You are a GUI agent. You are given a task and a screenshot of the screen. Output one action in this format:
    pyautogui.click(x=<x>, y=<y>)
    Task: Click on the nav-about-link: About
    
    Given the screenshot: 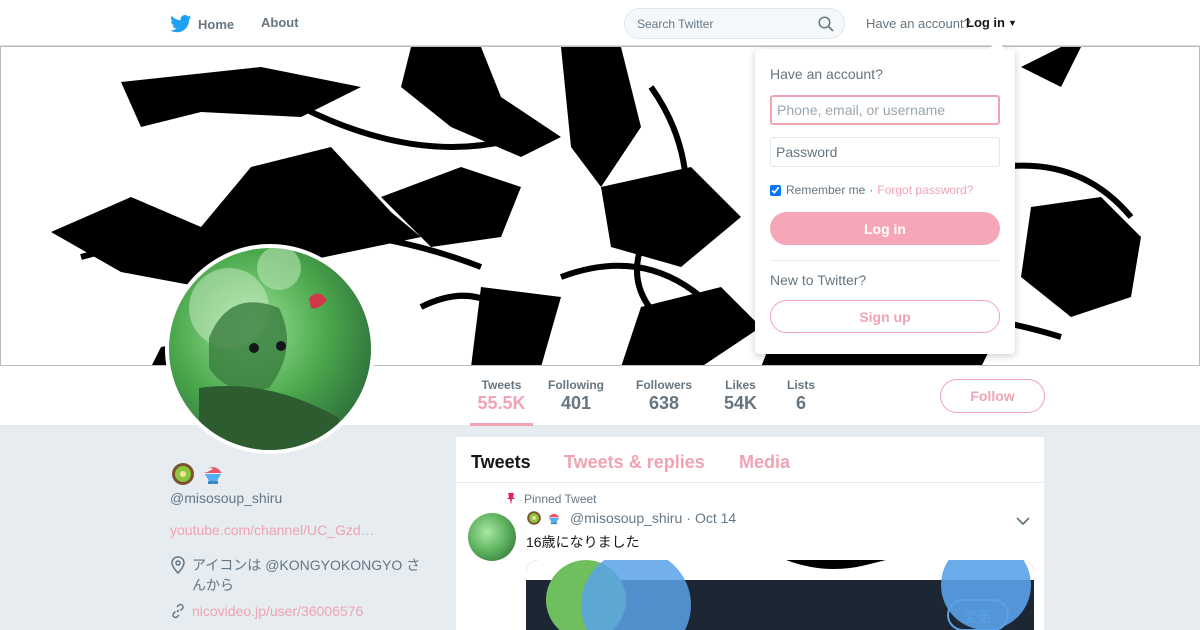 What is the action you would take?
    pyautogui.click(x=280, y=22)
    